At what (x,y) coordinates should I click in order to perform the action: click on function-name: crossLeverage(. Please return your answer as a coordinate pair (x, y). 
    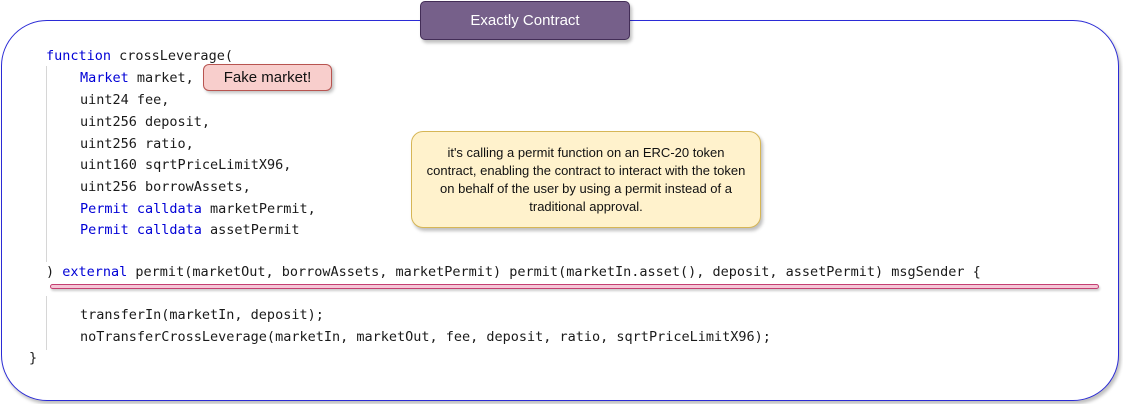
    Looking at the image, I should click on (172, 56).